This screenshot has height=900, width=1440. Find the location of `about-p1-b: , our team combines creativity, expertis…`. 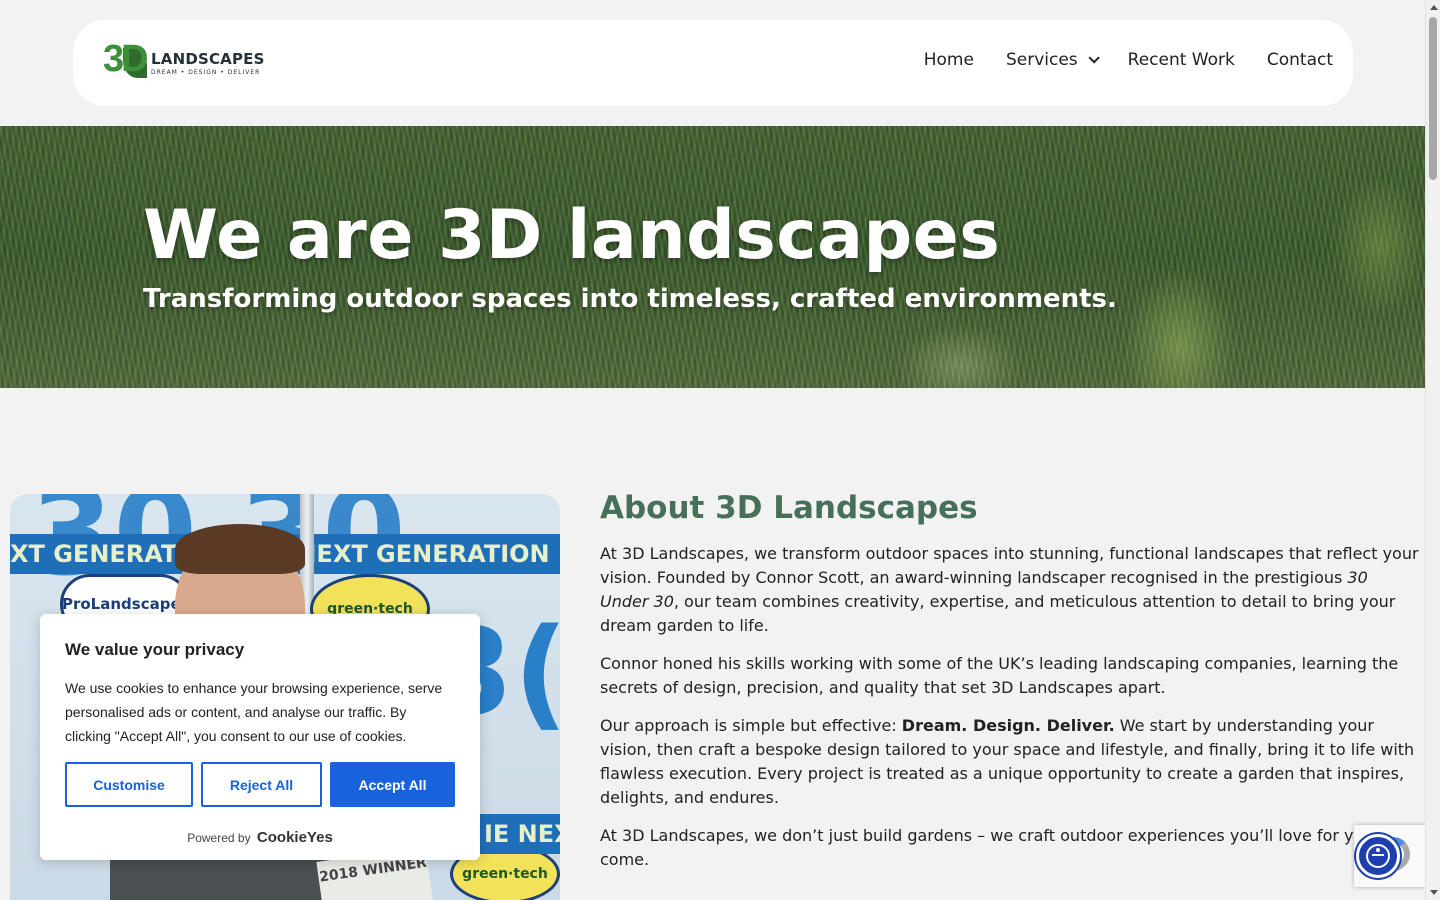

about-p1-b: , our team combines creativity, expertis… is located at coordinates (998, 613).